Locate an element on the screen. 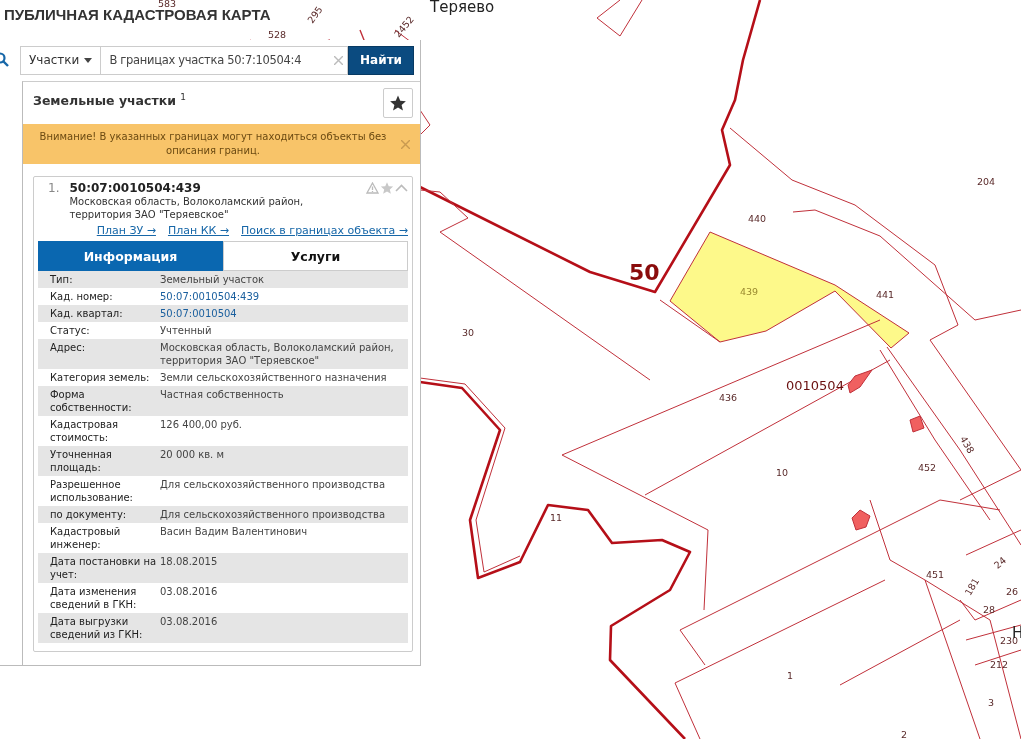  map-label: 0010504 is located at coordinates (815, 385).